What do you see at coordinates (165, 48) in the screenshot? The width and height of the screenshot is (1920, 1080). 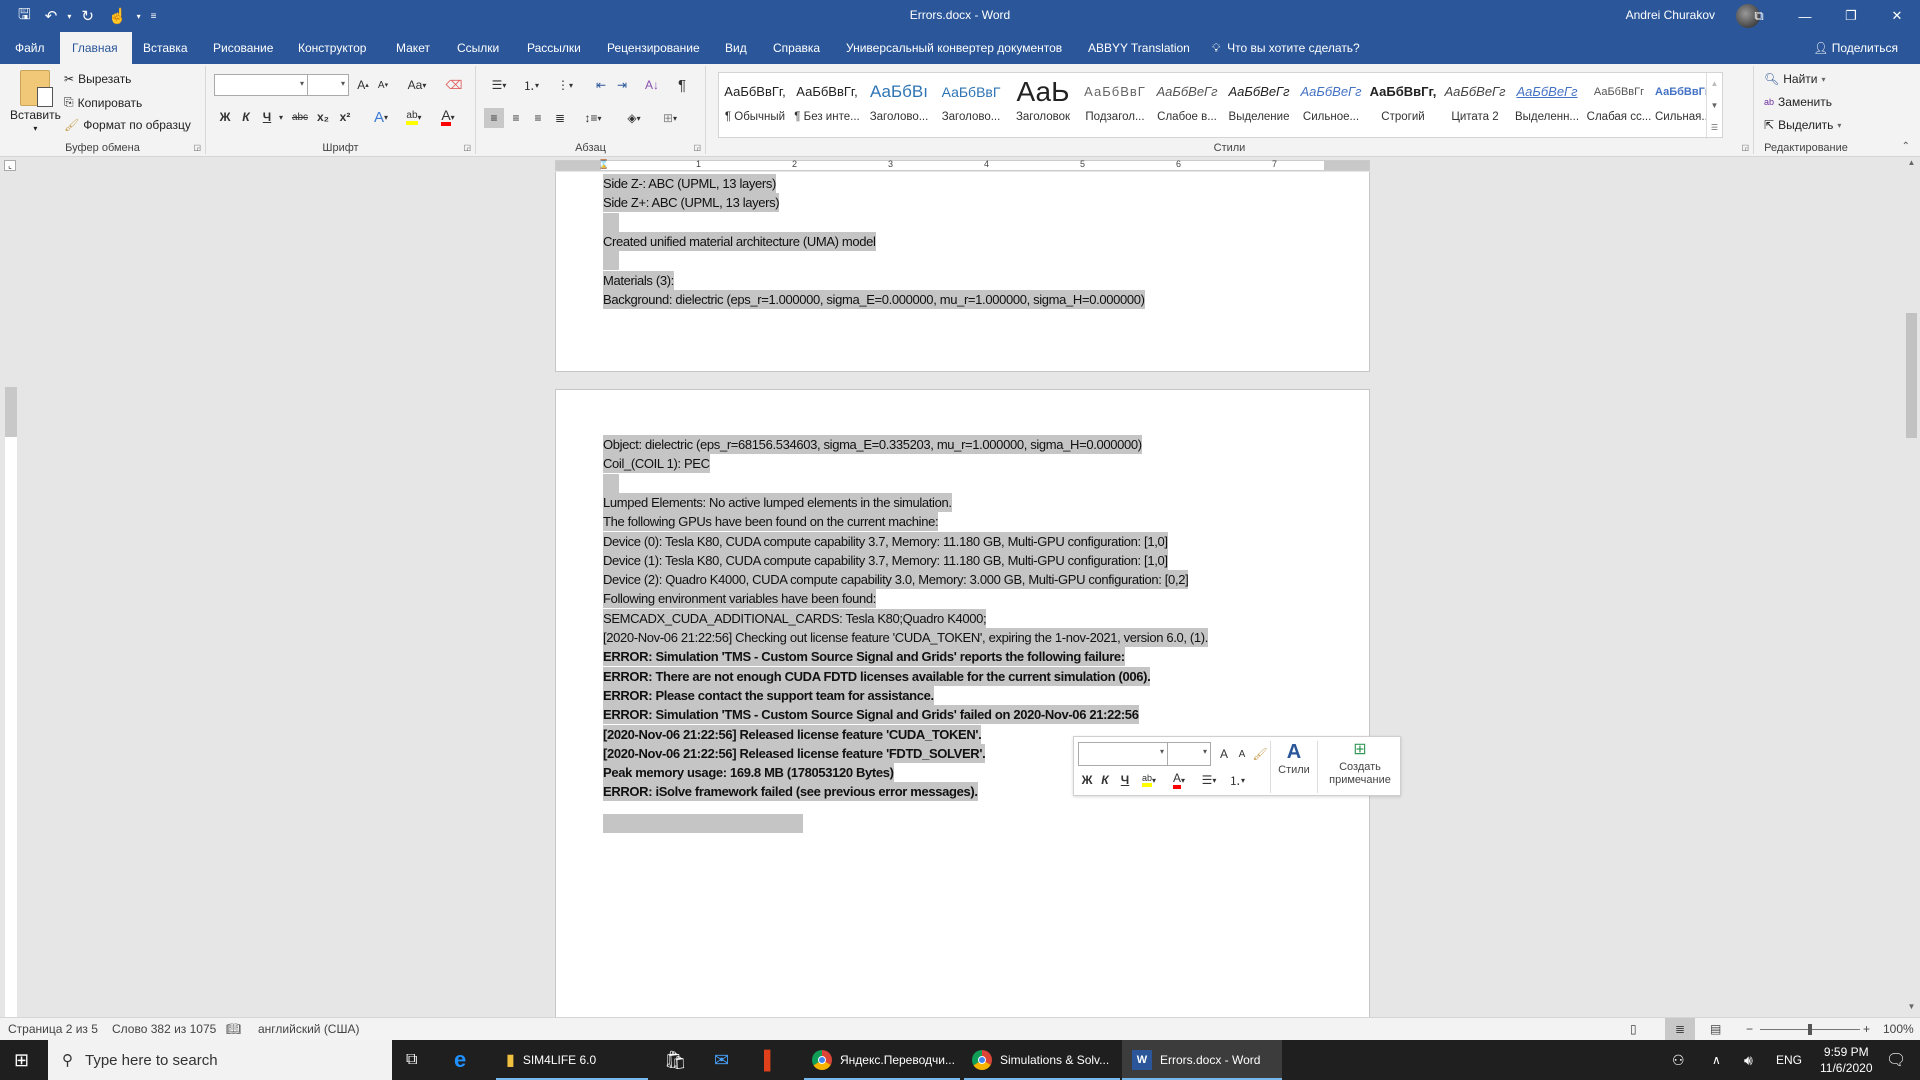 I see `tab-insert: Вставка` at bounding box center [165, 48].